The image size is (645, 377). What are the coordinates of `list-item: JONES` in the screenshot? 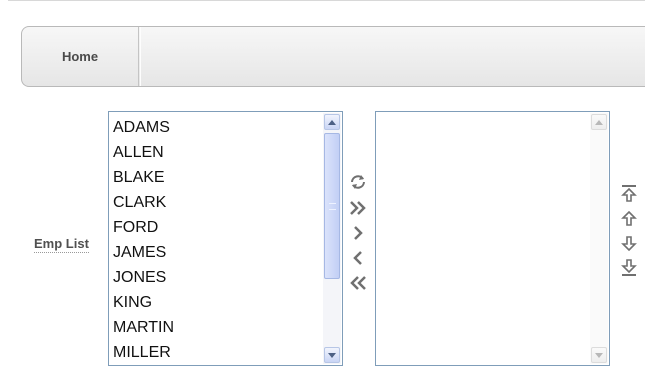 It's located at (217, 277).